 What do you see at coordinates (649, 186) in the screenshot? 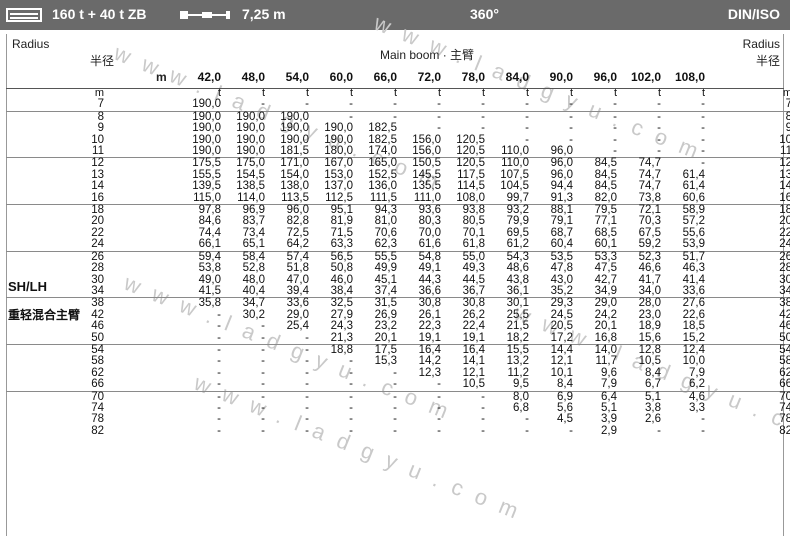
I see `capacity-cell: 74,7` at bounding box center [649, 186].